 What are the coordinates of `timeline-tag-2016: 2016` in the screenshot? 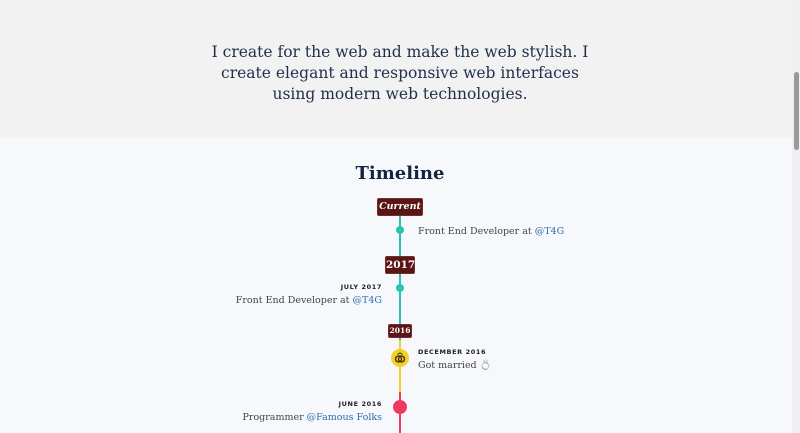 It's located at (400, 331).